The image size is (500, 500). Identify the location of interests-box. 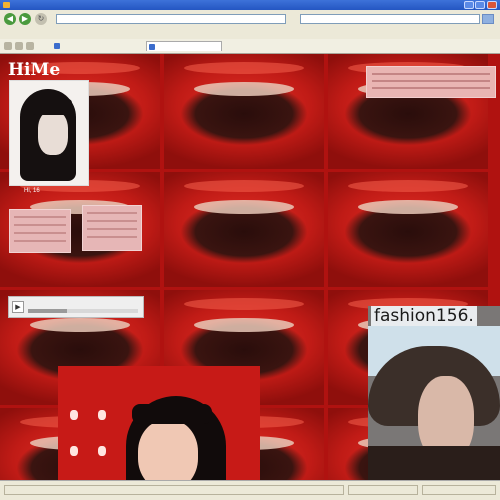
(112, 228).